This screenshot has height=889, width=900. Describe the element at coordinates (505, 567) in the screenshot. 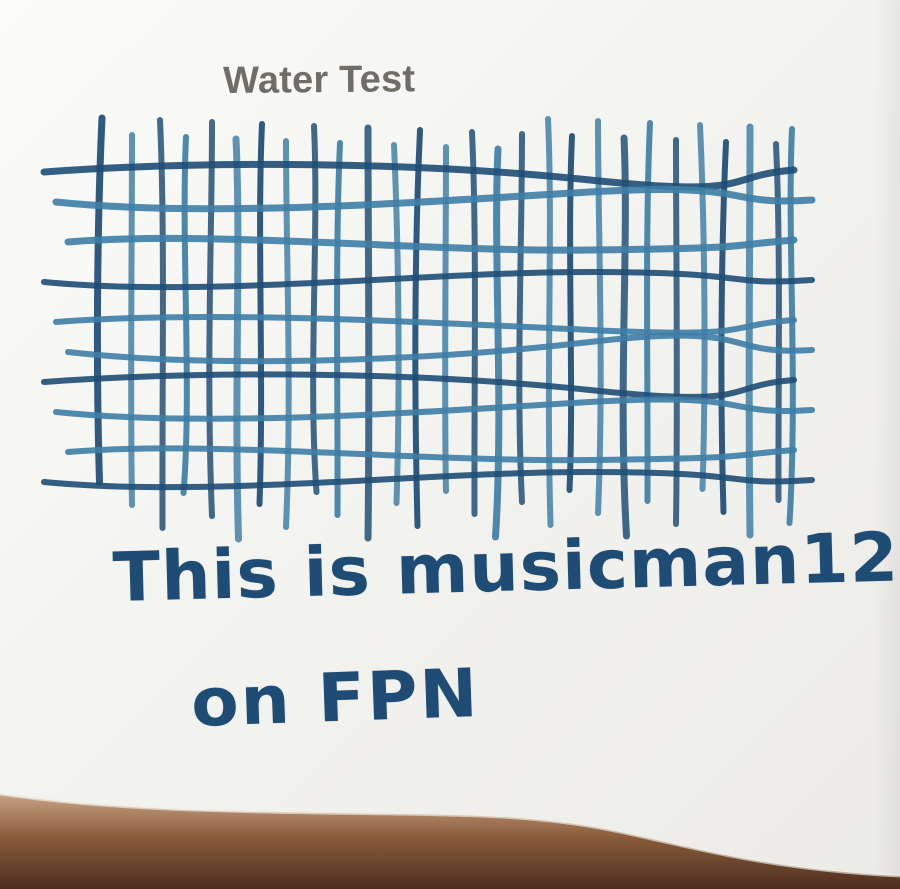

I see `handwritten-line-1: This is musicman123` at that location.